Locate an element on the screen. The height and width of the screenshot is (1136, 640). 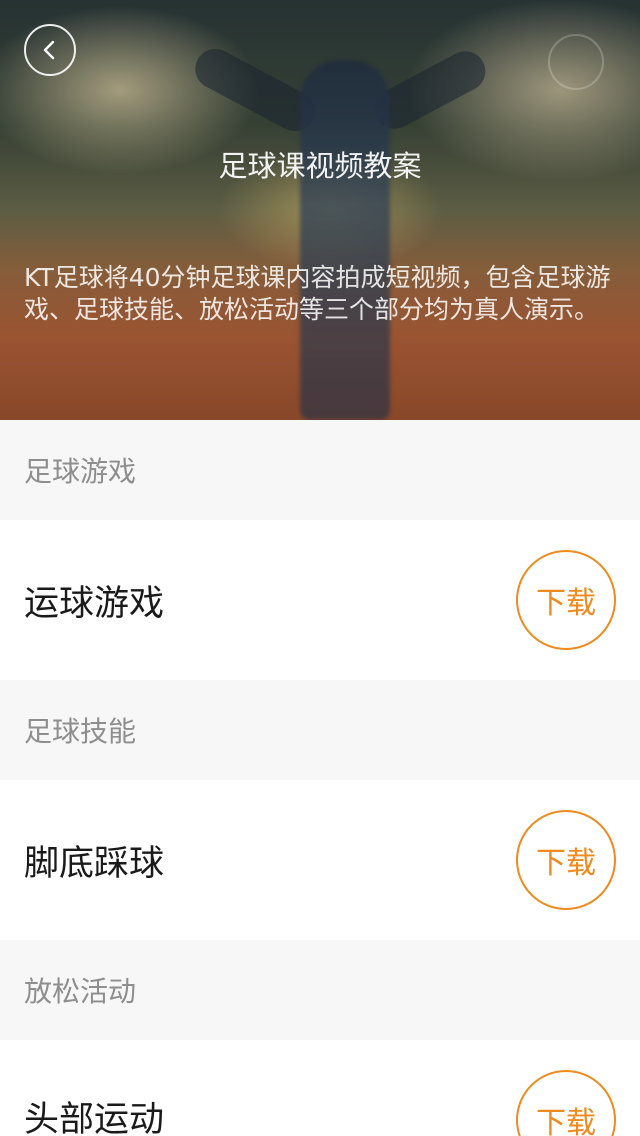
section-header-relax: 放松活动 is located at coordinates (320, 990).